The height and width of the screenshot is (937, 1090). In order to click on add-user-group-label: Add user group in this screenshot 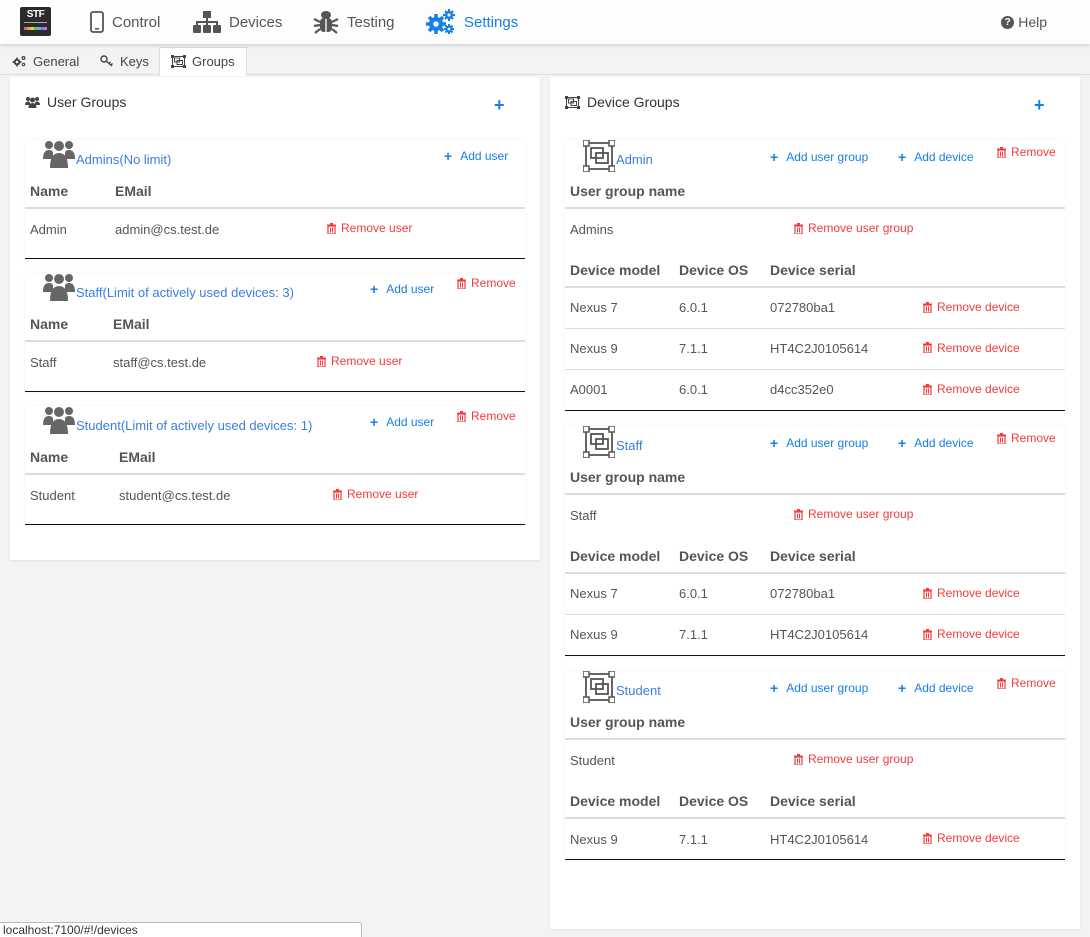, I will do `click(827, 157)`.